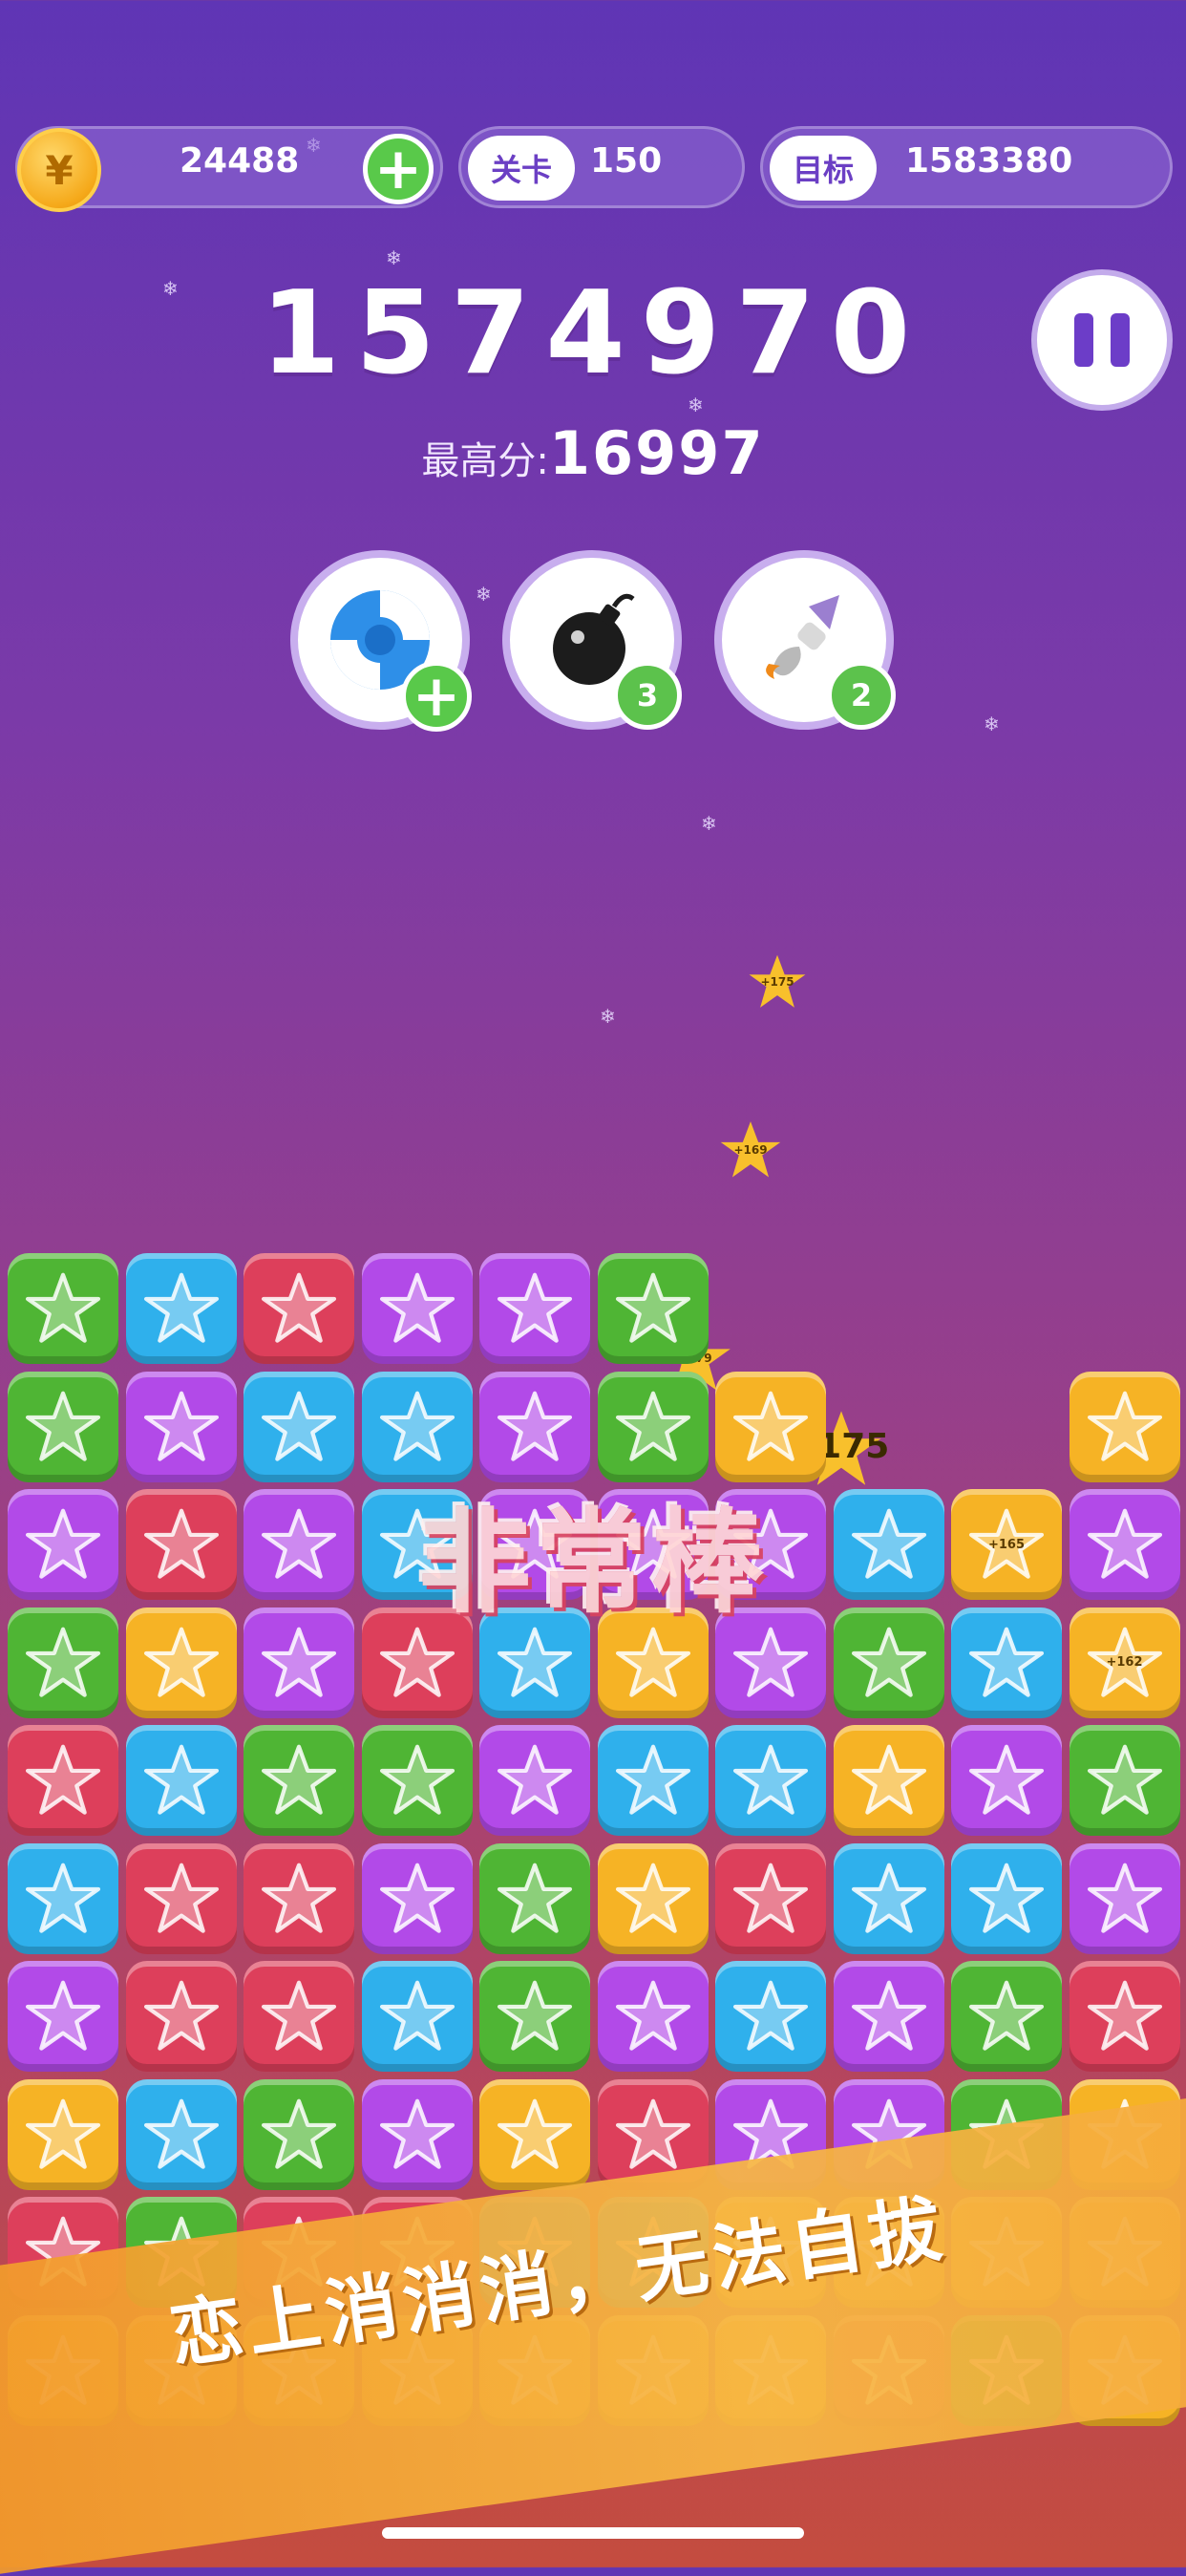 The height and width of the screenshot is (2576, 1186). I want to click on coin-symbol: ¥, so click(60, 170).